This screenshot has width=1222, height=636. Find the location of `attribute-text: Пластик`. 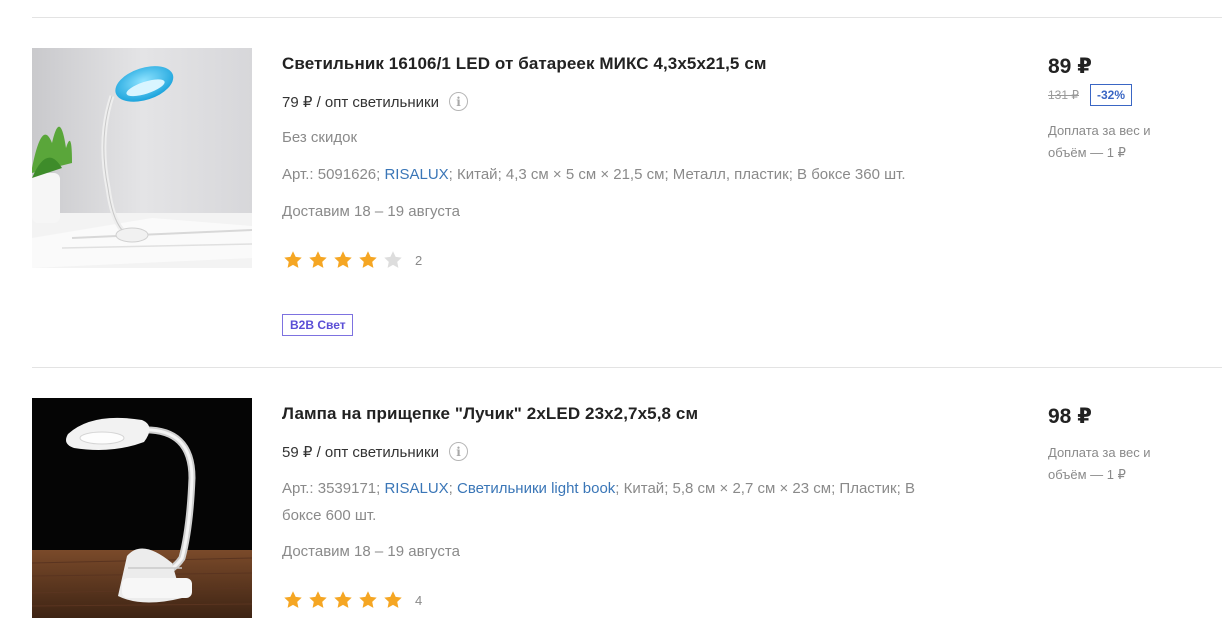

attribute-text: Пластик is located at coordinates (868, 488).